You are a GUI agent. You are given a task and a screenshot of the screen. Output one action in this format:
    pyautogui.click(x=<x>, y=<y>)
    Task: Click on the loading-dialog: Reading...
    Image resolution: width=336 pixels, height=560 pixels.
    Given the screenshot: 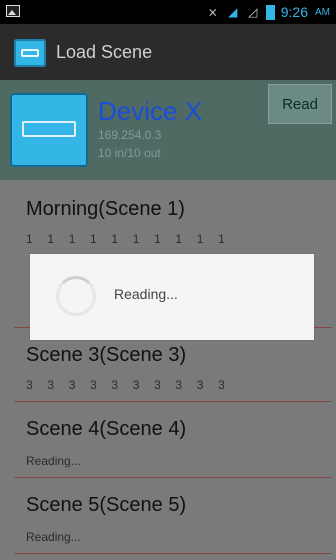 What is the action you would take?
    pyautogui.click(x=172, y=297)
    